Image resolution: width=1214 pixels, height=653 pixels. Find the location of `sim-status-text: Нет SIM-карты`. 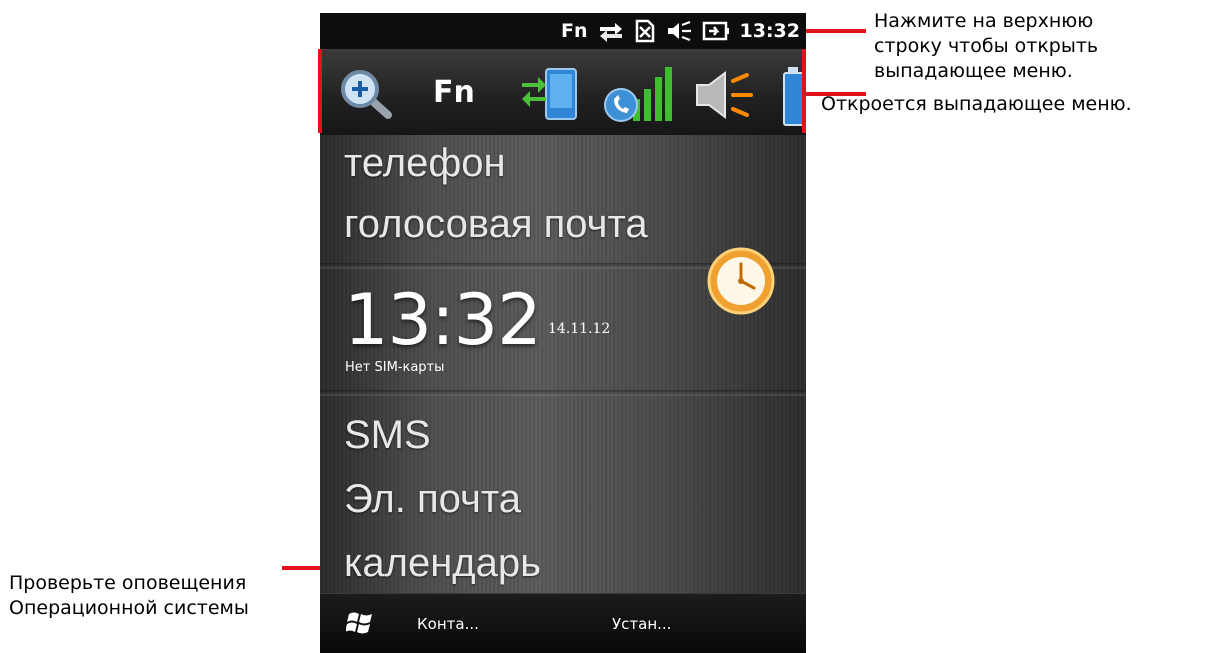

sim-status-text: Нет SIM-карты is located at coordinates (395, 367).